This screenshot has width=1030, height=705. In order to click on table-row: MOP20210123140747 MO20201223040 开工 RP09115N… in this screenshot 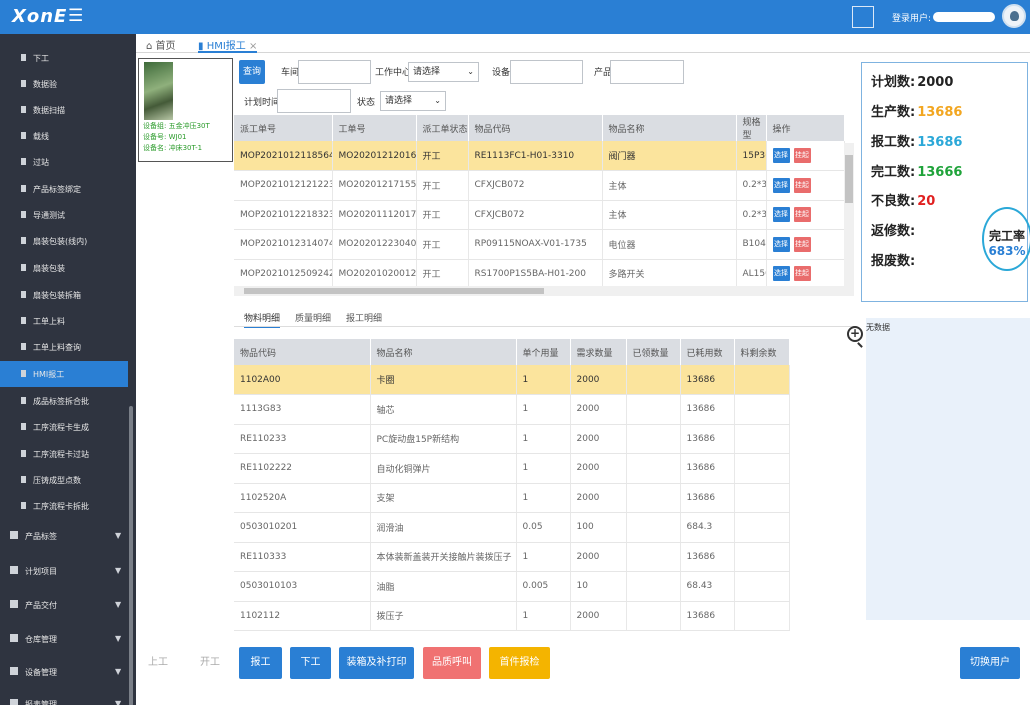, I will do `click(539, 244)`.